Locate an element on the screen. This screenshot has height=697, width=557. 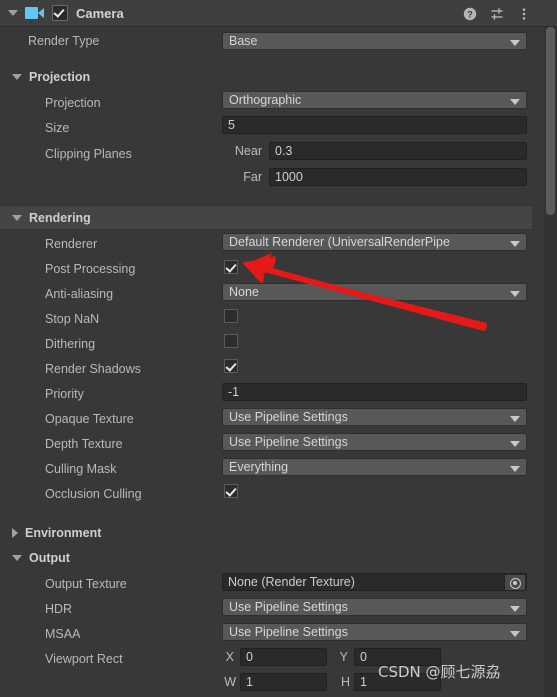
section-environment-header: Environment is located at coordinates (266, 532).